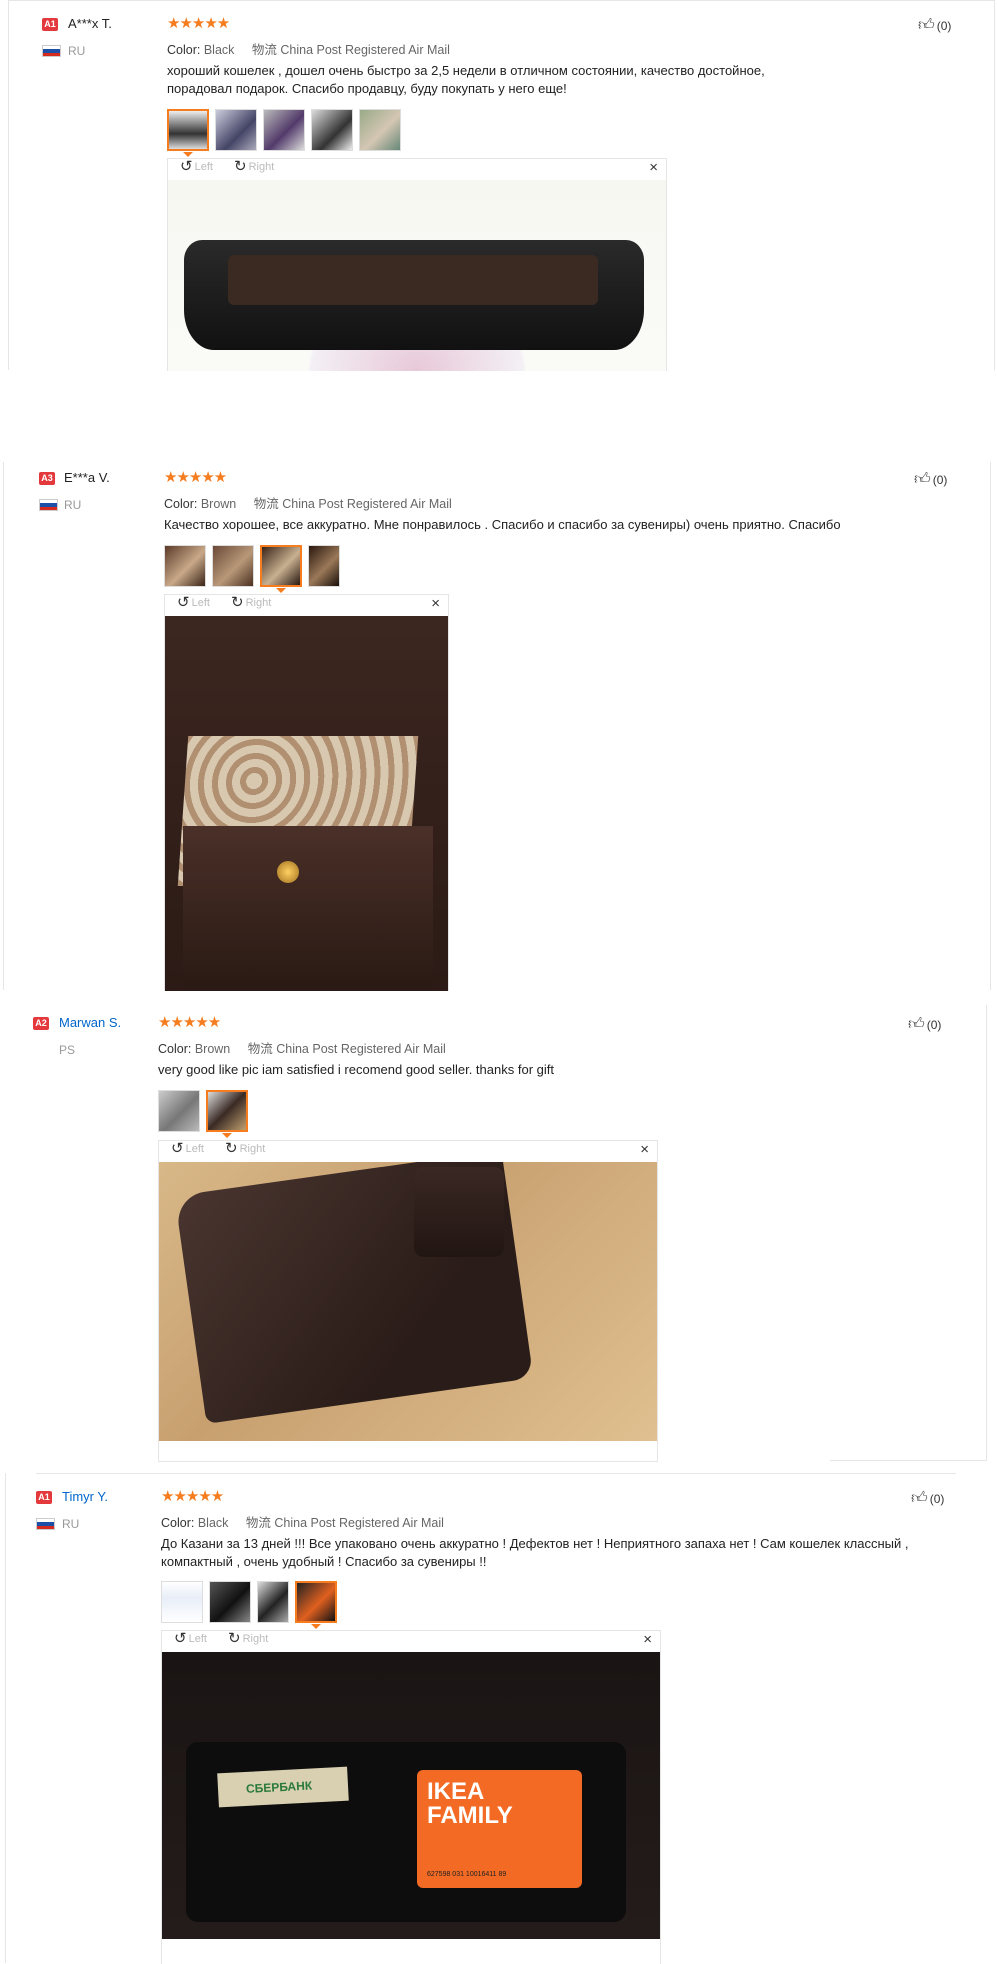 The height and width of the screenshot is (1964, 997). What do you see at coordinates (90, 1022) in the screenshot?
I see `buyer-name: Marwan S.` at bounding box center [90, 1022].